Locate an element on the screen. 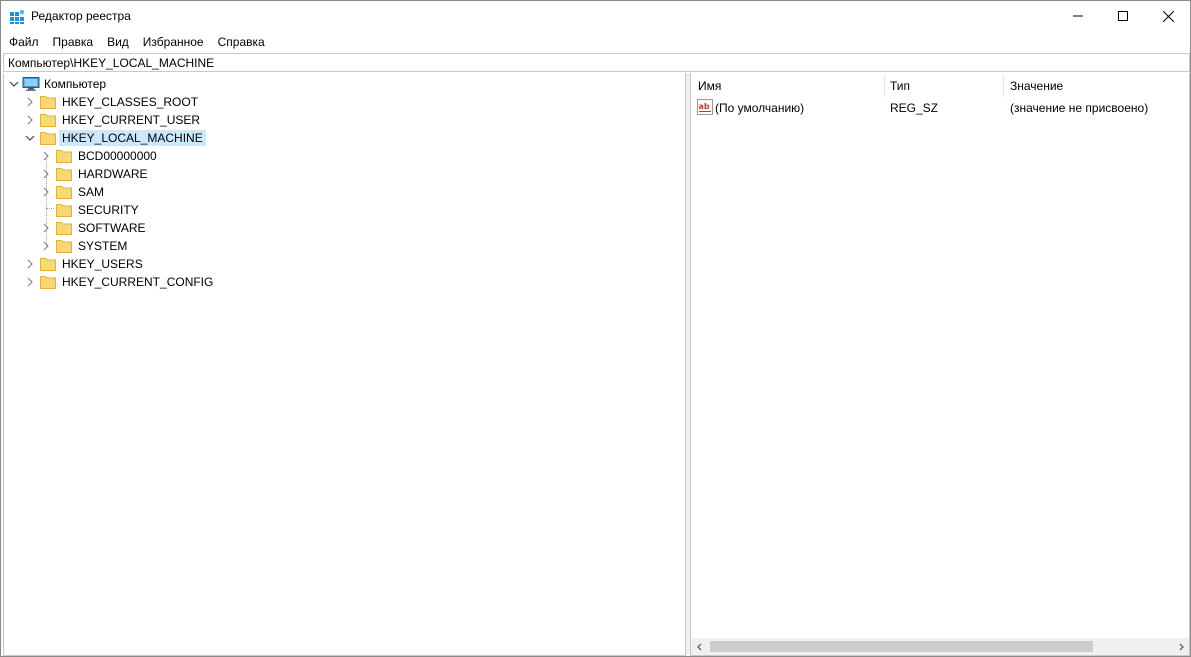 This screenshot has width=1191, height=657. tree-node-label: HARDWARE is located at coordinates (113, 174).